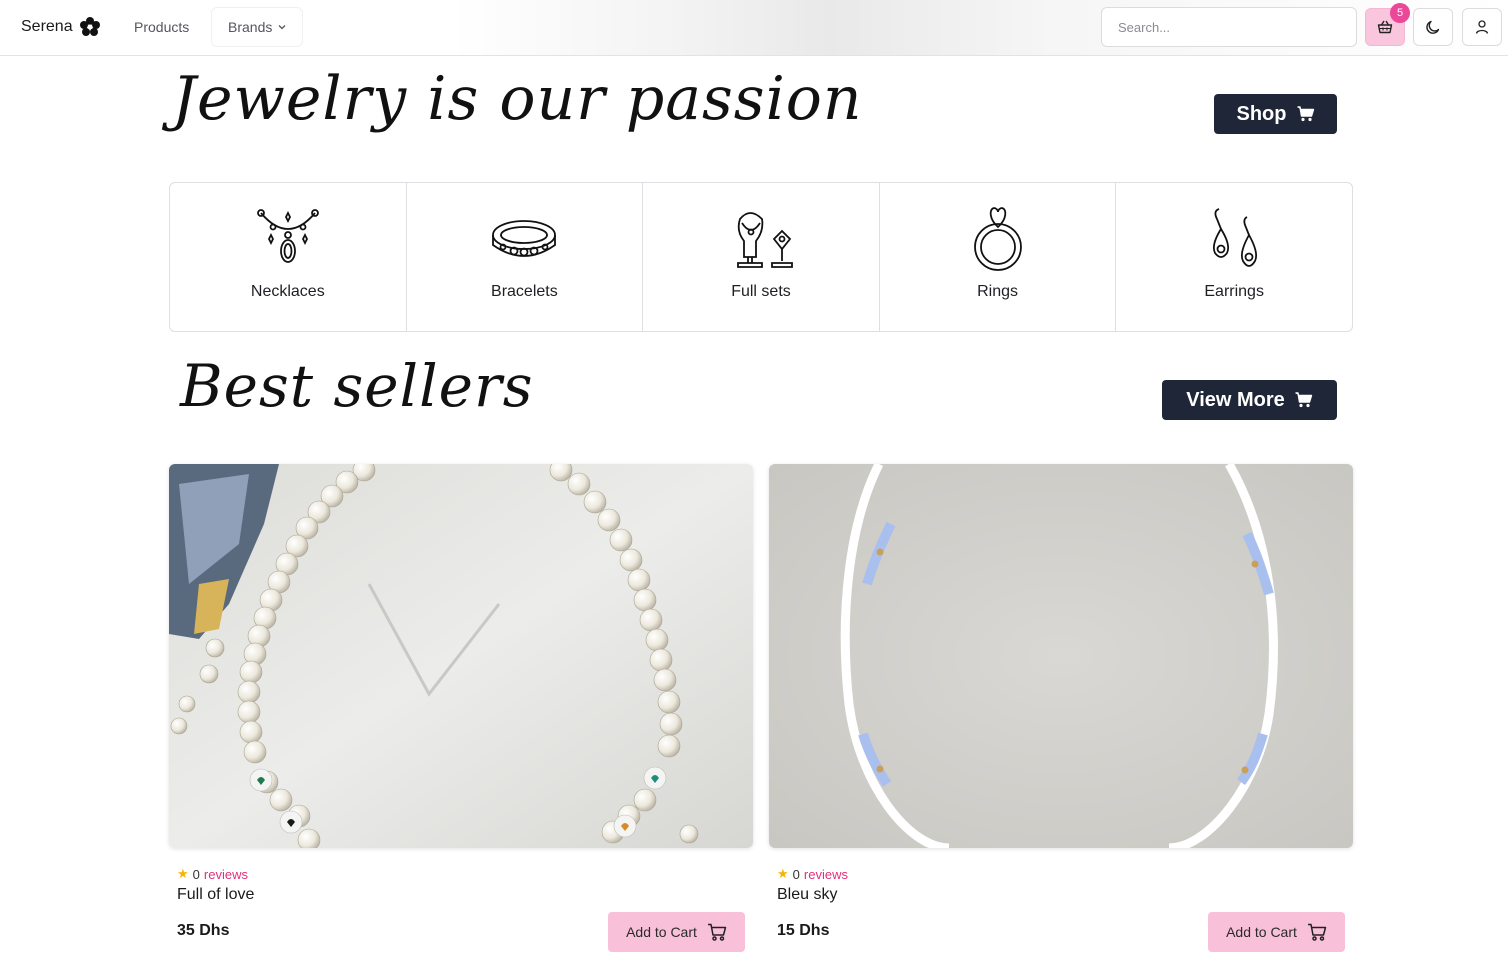 The image size is (1508, 958). What do you see at coordinates (524, 238) in the screenshot?
I see `bracelet-icon` at bounding box center [524, 238].